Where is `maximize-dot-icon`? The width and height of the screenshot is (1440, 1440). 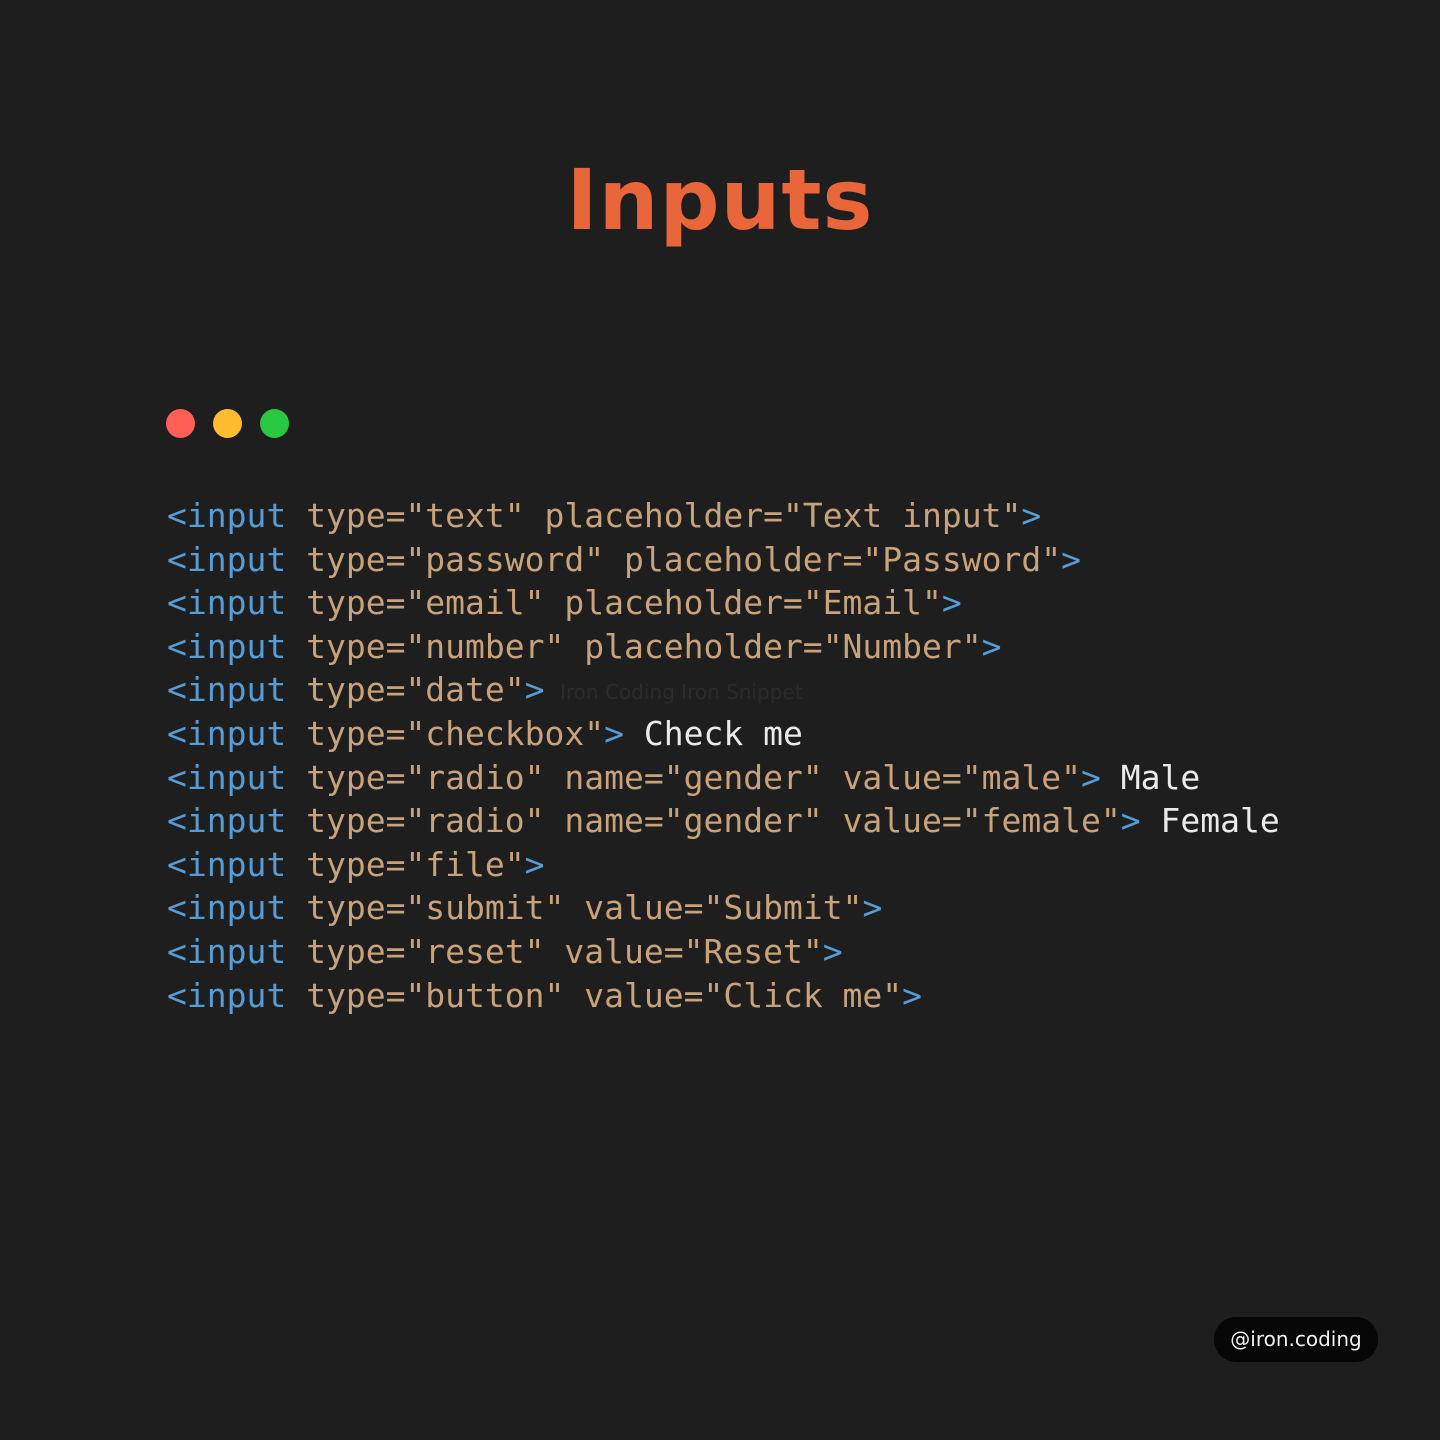 maximize-dot-icon is located at coordinates (274, 423).